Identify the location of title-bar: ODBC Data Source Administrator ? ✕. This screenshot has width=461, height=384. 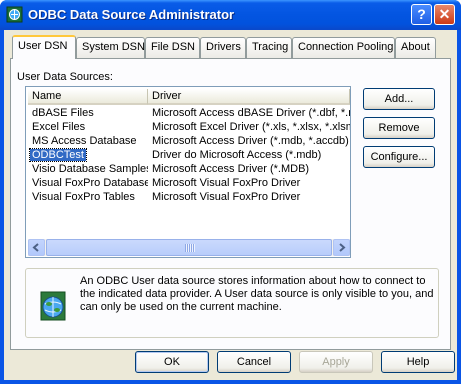
(230, 15).